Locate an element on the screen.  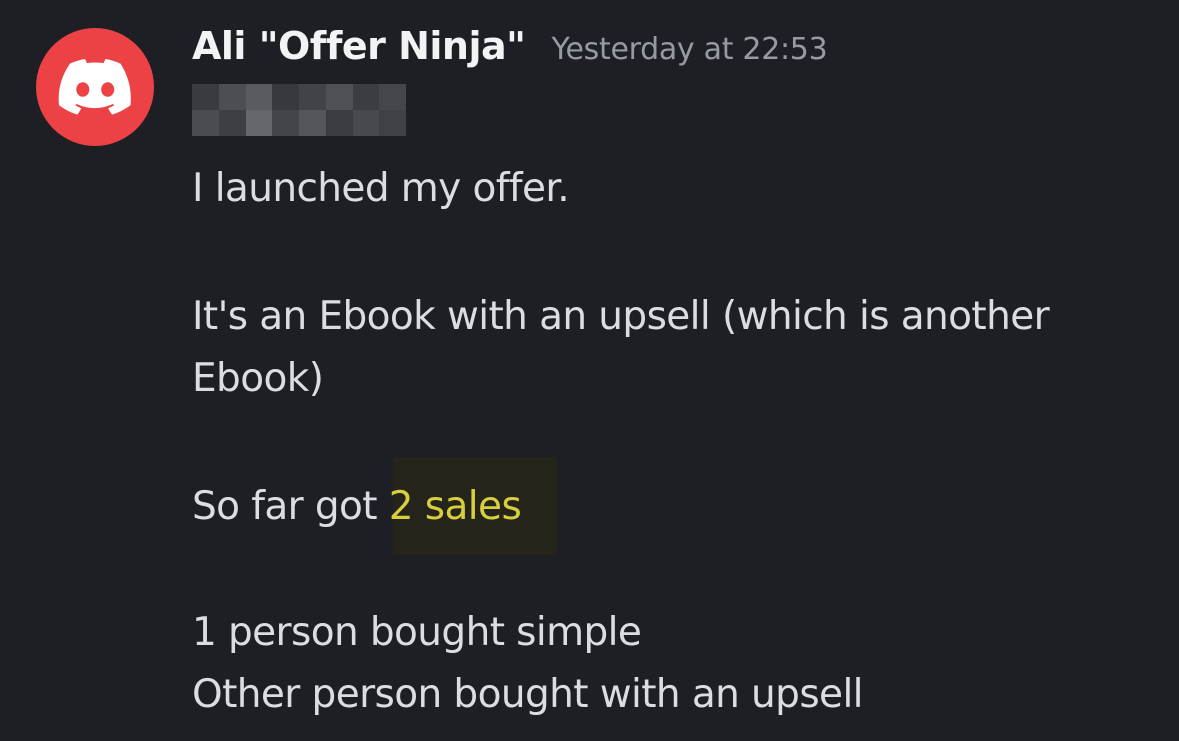
avatar is located at coordinates (95, 87).